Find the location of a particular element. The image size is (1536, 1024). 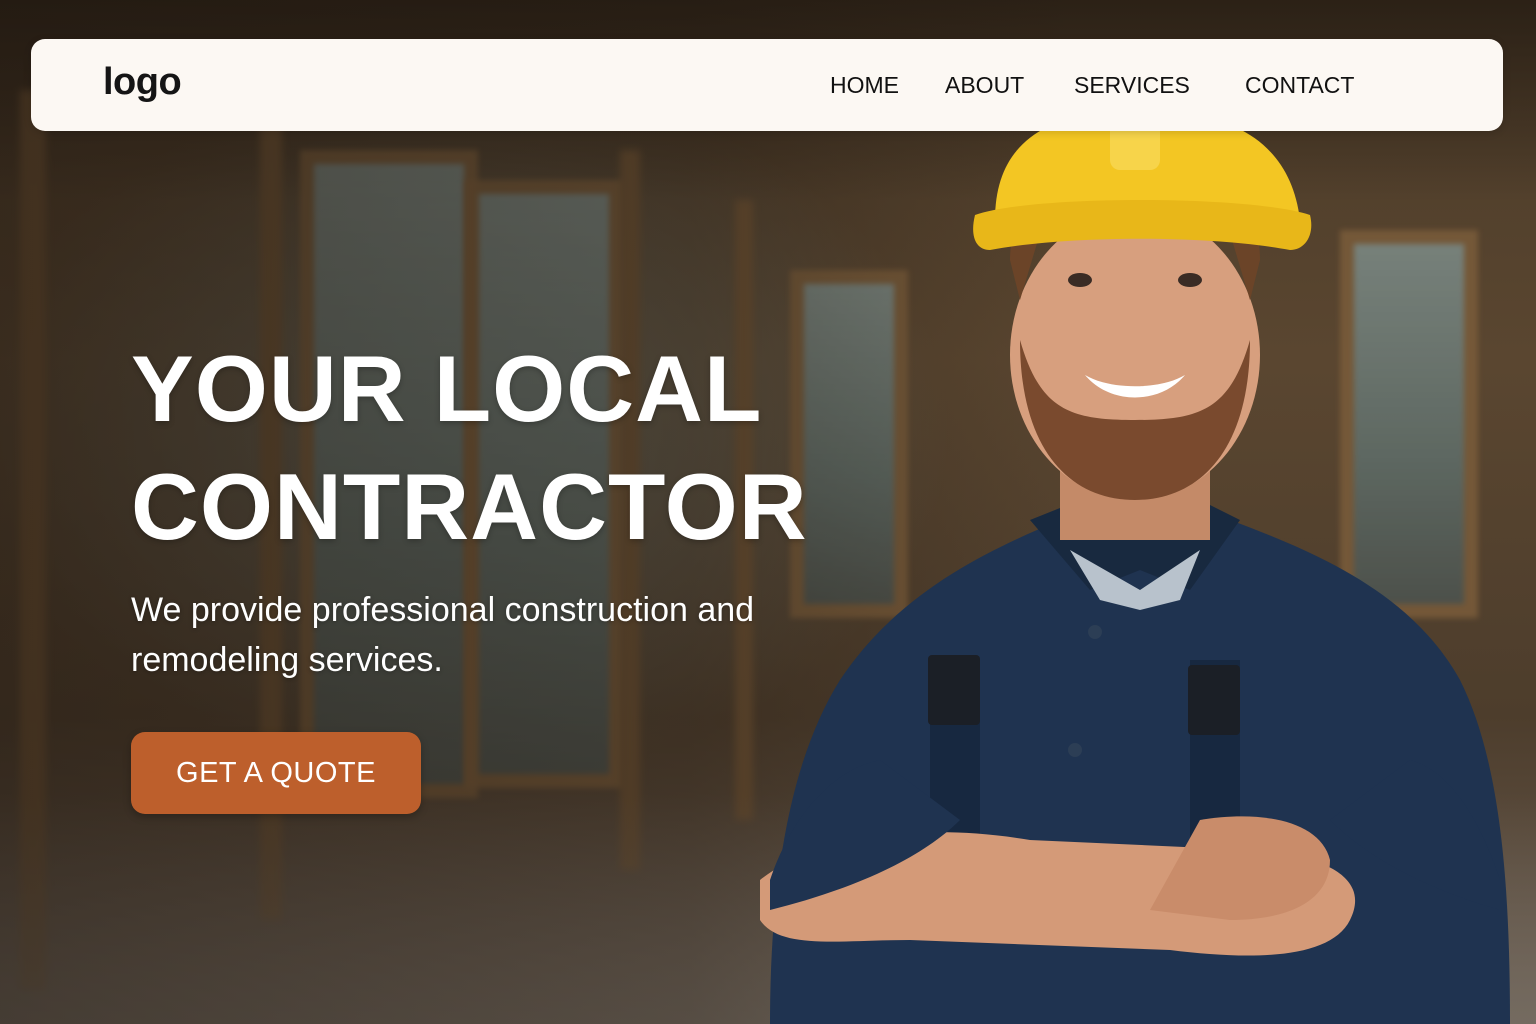

hero-title-line-1: YOUR LOCAL is located at coordinates (447, 388).